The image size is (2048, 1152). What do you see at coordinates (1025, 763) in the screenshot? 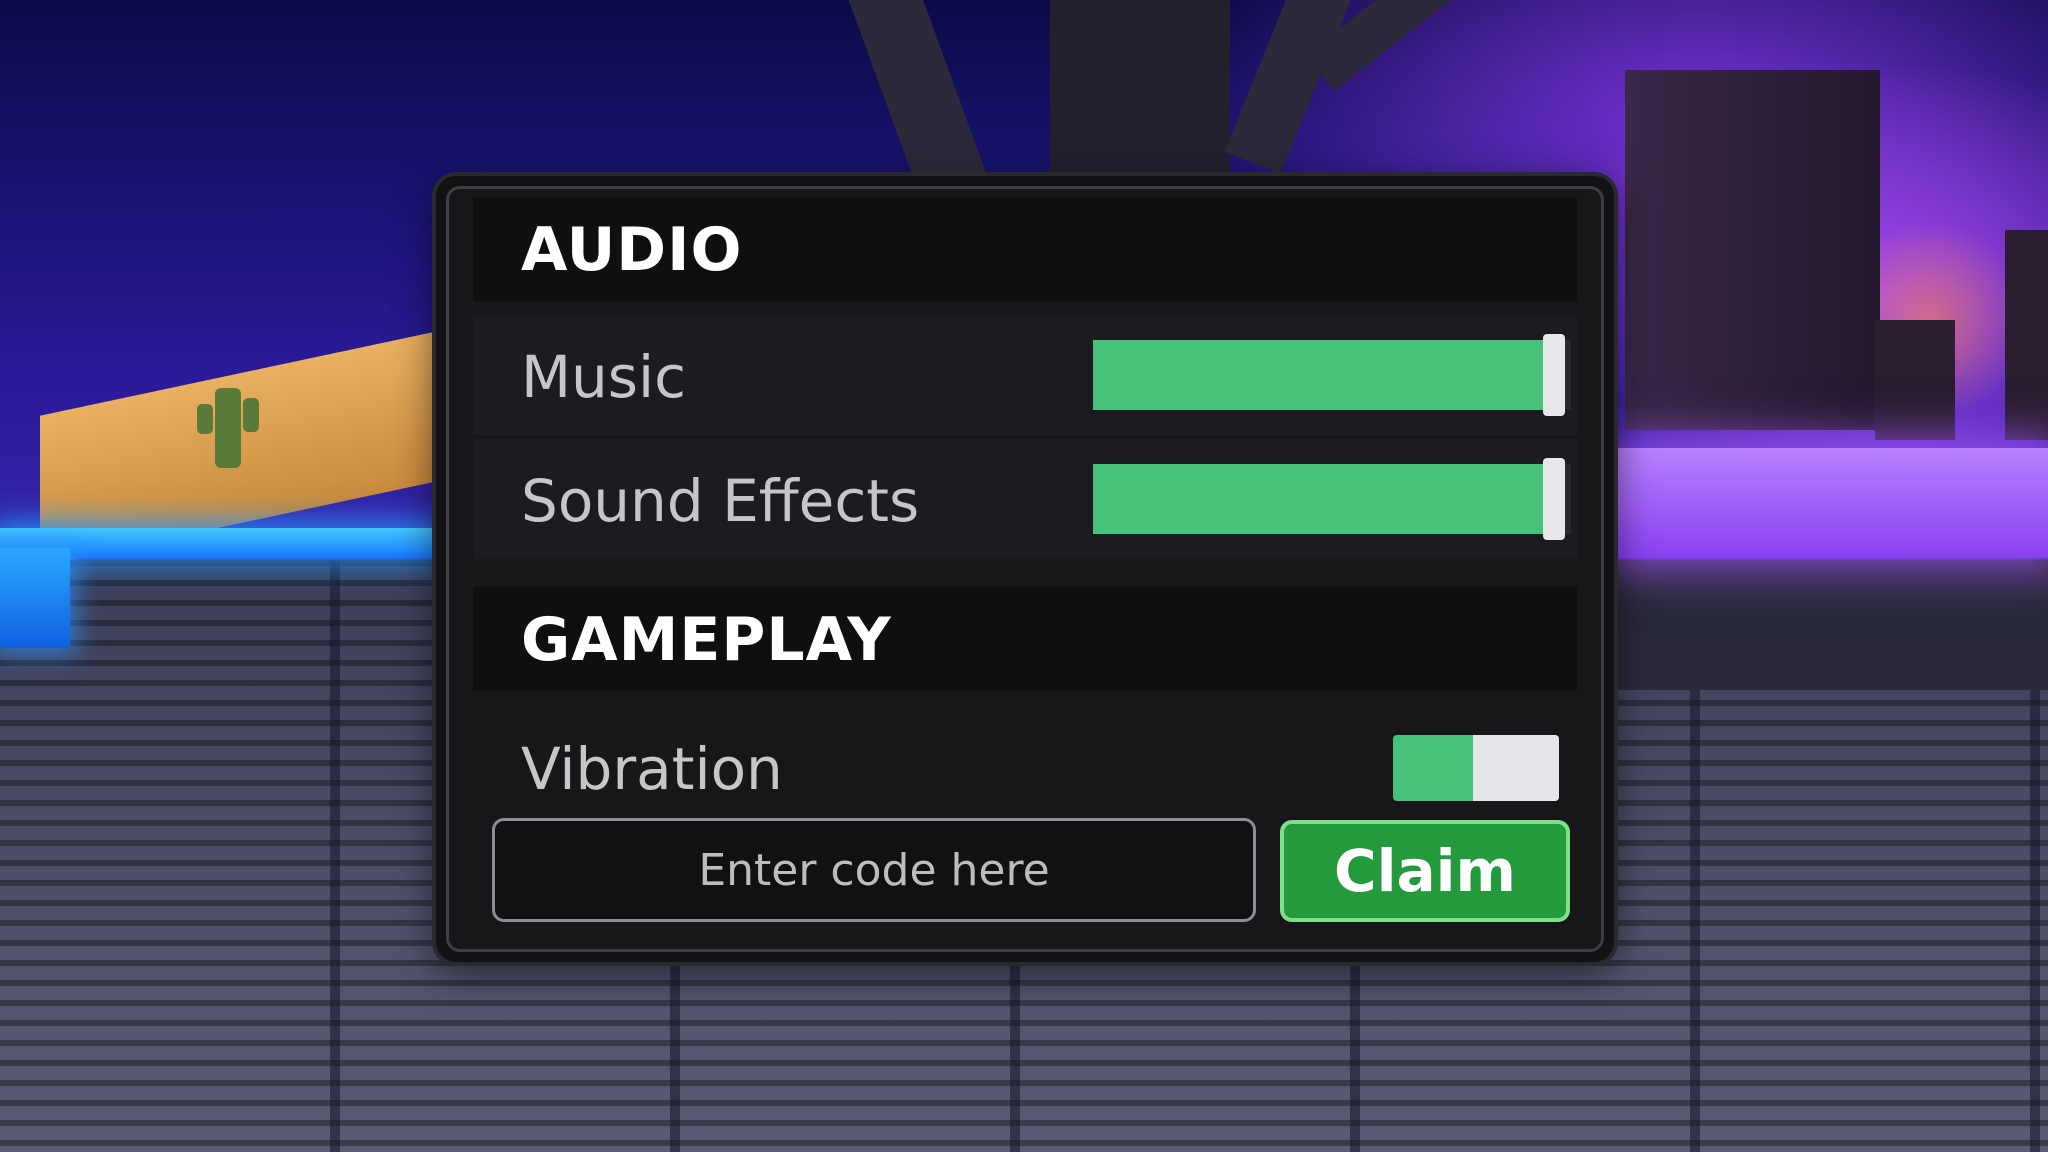
I see `vibration-row: Vibration` at bounding box center [1025, 763].